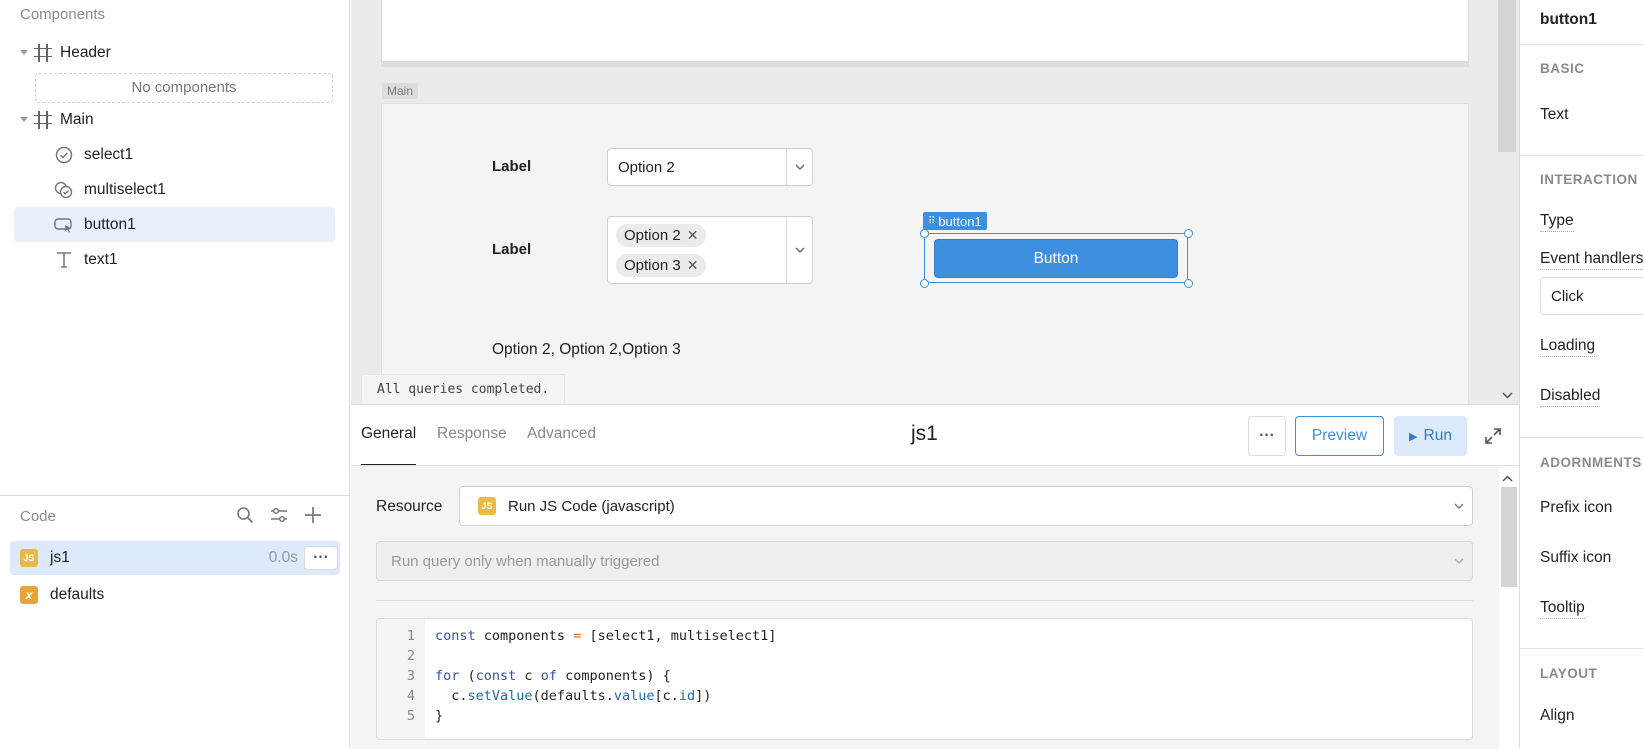 This screenshot has width=1644, height=749. Describe the element at coordinates (1437, 435) in the screenshot. I see `run-label: Run` at that location.